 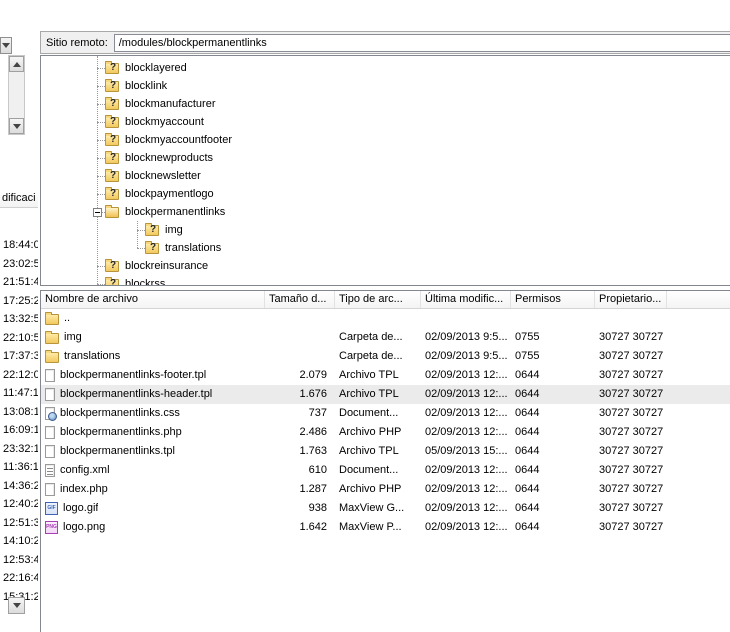 What do you see at coordinates (153, 299) in the screenshot?
I see `column-header-0: Nombre de archivo` at bounding box center [153, 299].